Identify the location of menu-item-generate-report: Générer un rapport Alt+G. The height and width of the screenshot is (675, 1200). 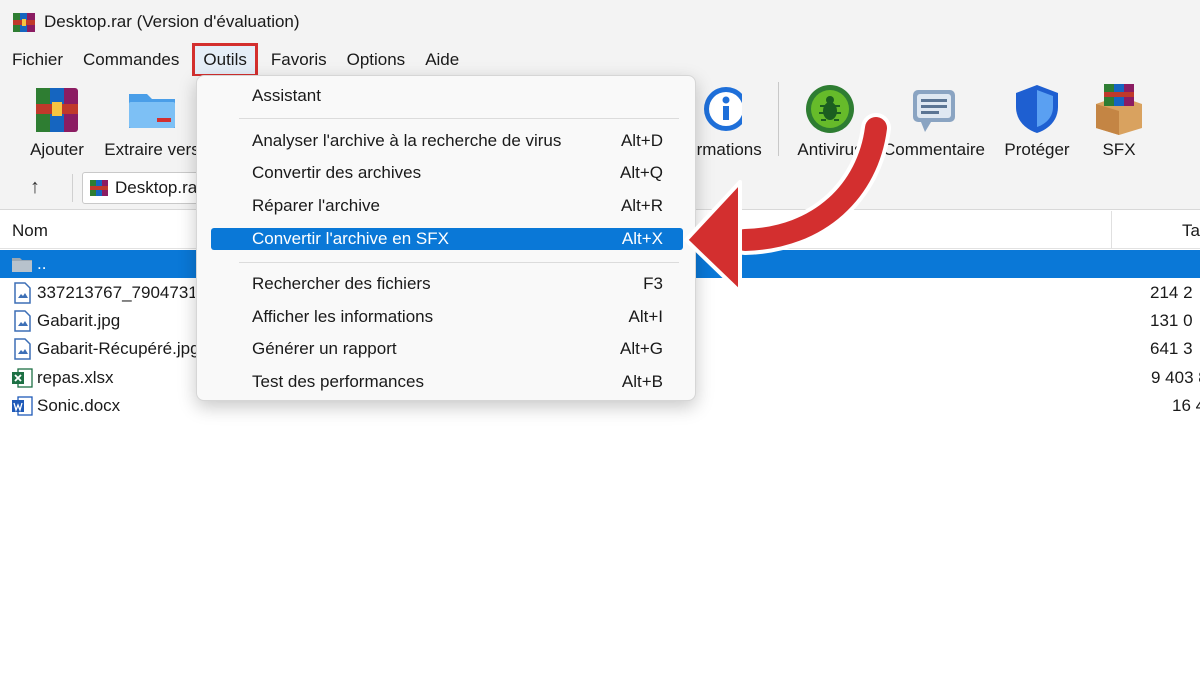
(447, 349).